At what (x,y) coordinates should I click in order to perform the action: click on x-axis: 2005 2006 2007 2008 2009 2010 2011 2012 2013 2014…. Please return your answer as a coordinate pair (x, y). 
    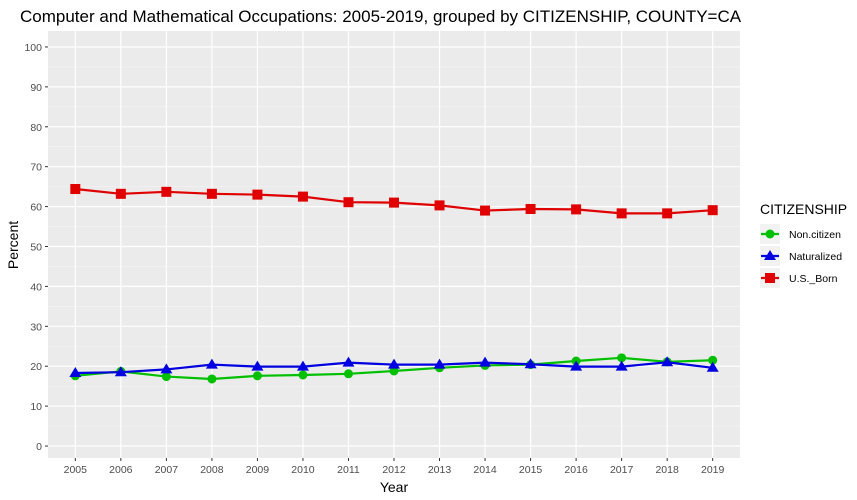
    Looking at the image, I should click on (394, 467).